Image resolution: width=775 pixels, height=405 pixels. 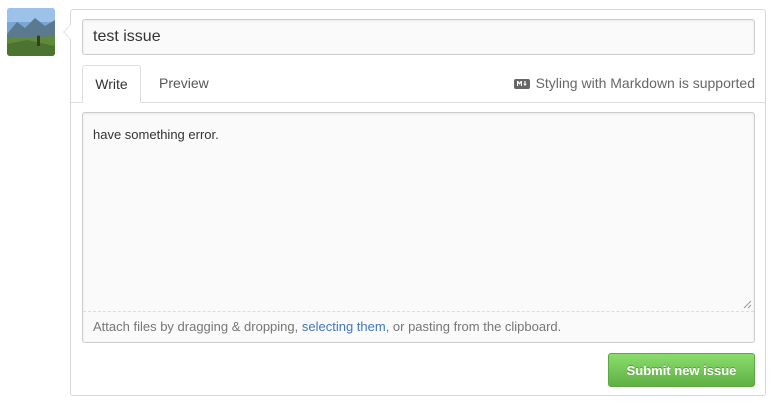 I want to click on resize-grip-icon, so click(x=747, y=304).